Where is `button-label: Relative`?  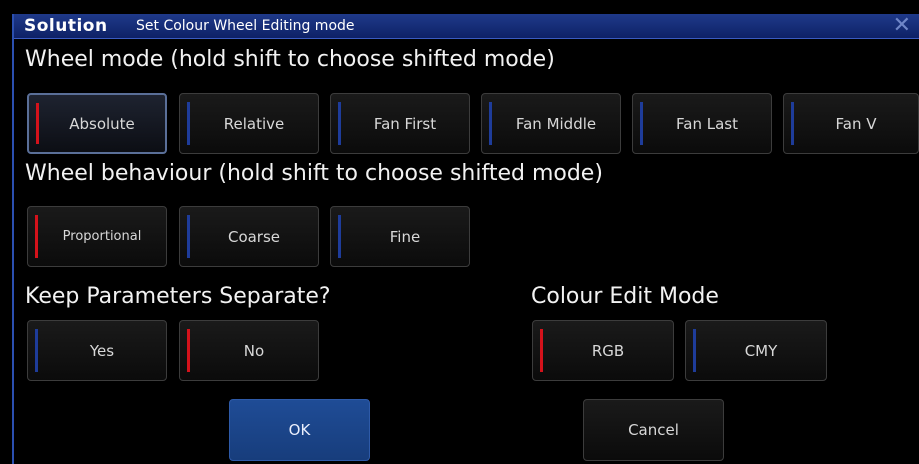
button-label: Relative is located at coordinates (254, 123).